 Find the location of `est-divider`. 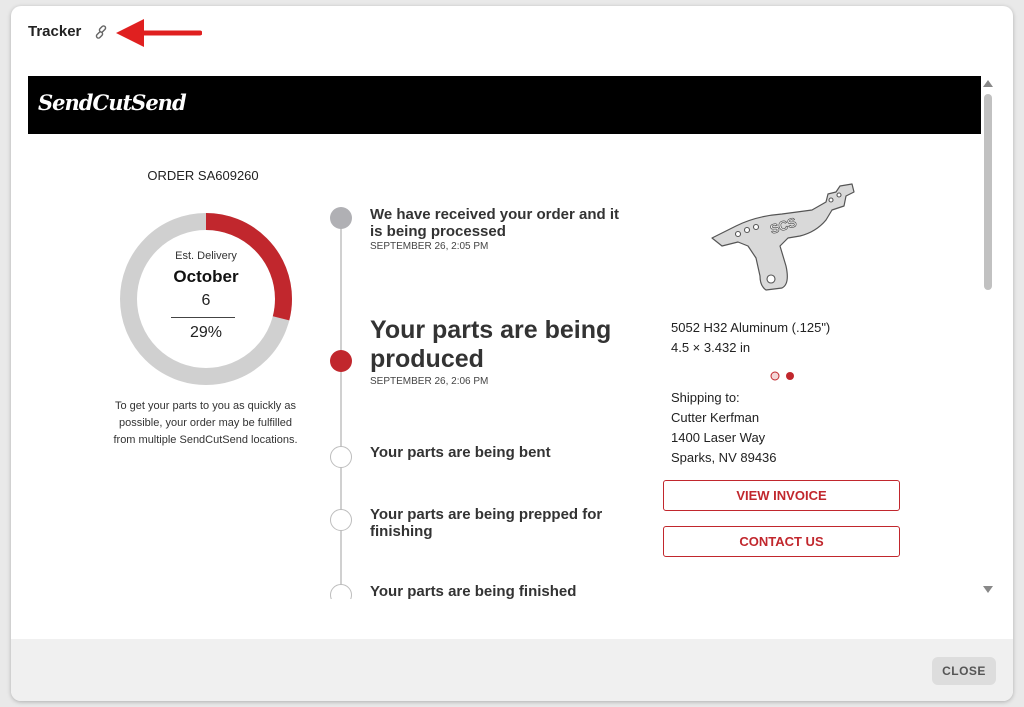

est-divider is located at coordinates (203, 317).